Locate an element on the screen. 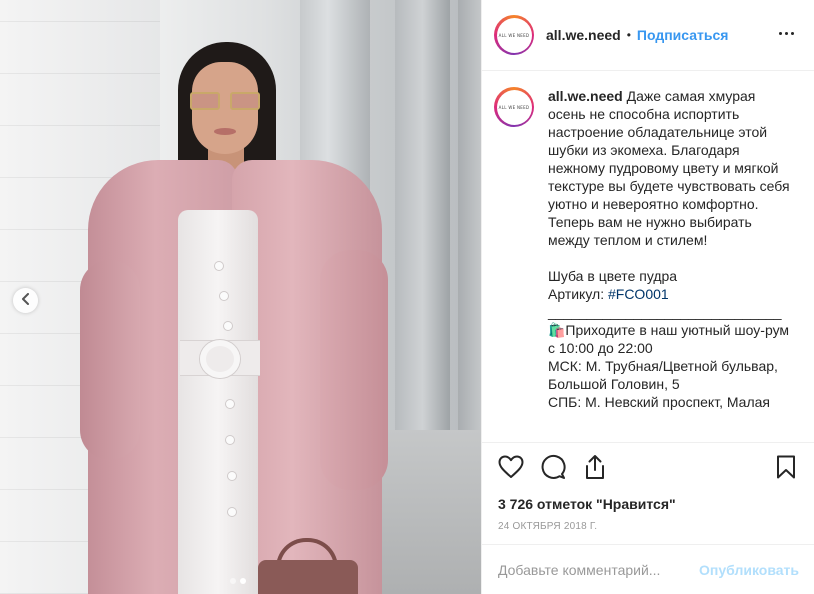 This screenshot has width=814, height=594. model-lips is located at coordinates (225, 131).